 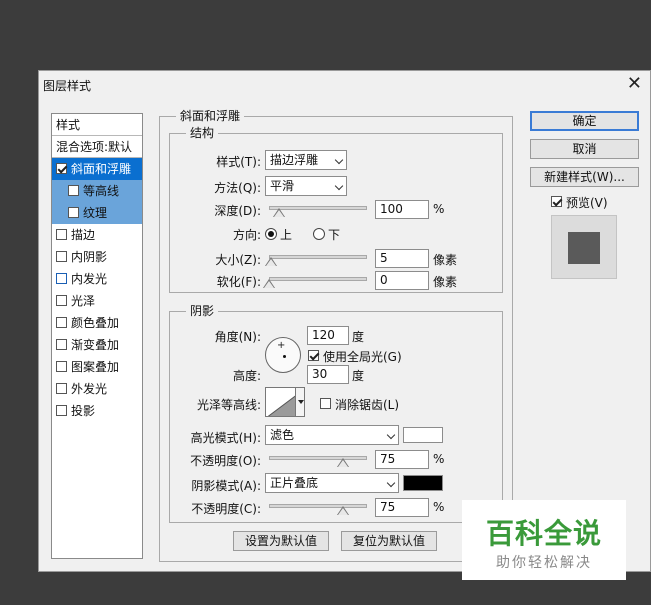 I want to click on angle-dial: +, so click(x=283, y=355).